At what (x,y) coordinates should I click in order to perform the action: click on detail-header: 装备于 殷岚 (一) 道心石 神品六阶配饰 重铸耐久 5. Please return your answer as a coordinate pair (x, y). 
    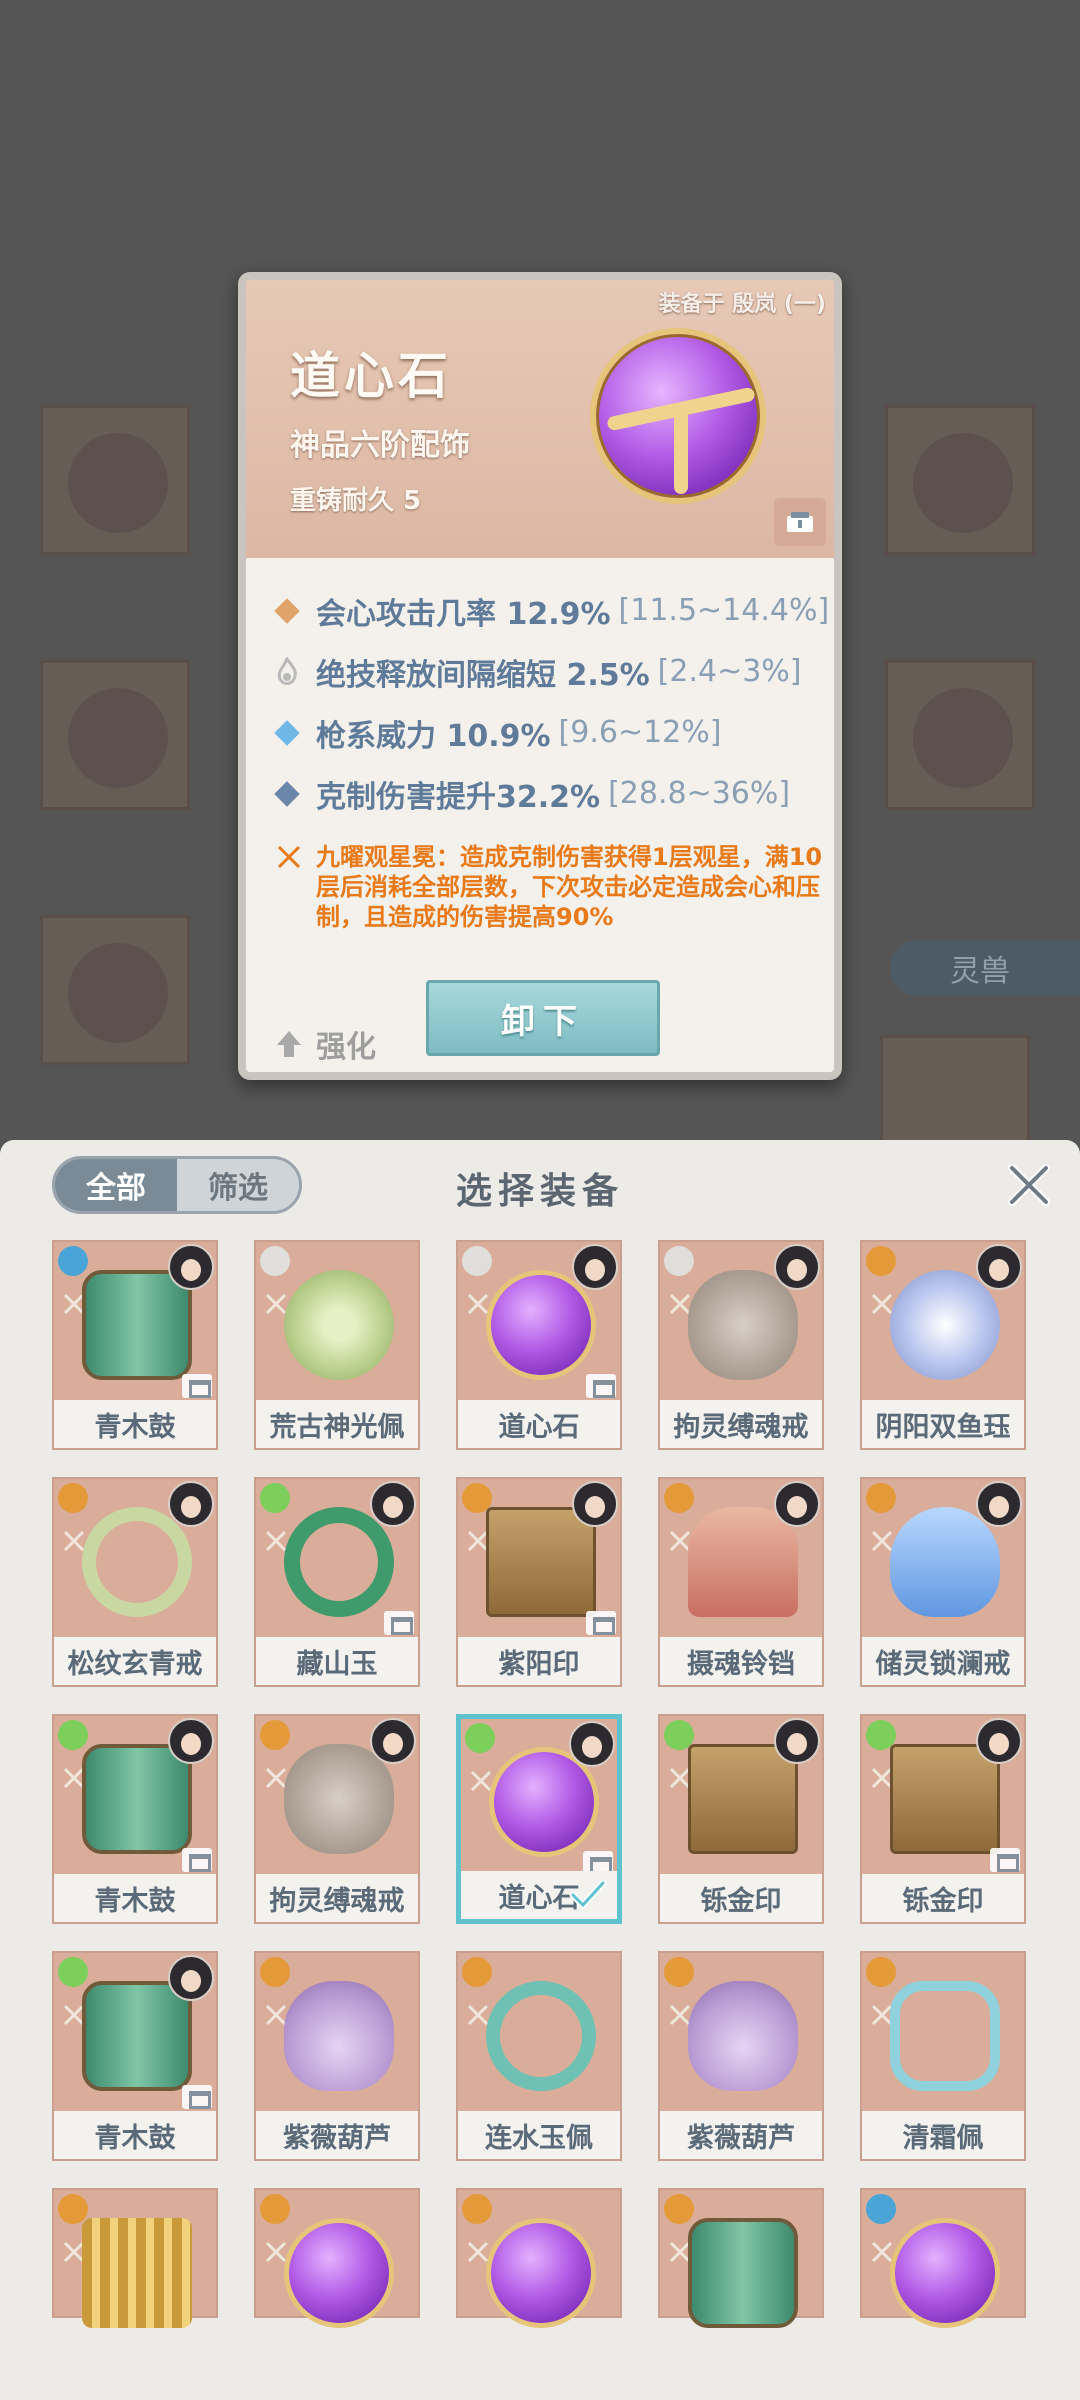
    Looking at the image, I should click on (540, 419).